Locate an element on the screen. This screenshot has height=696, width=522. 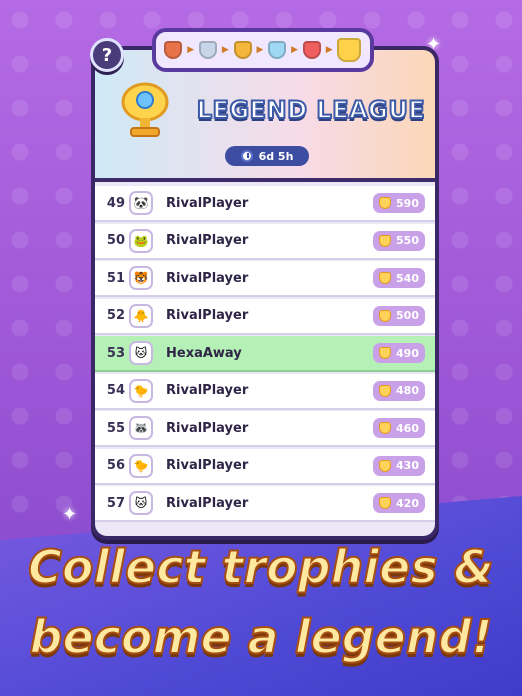
sparkle-icon: ✦ is located at coordinates (70, 514).